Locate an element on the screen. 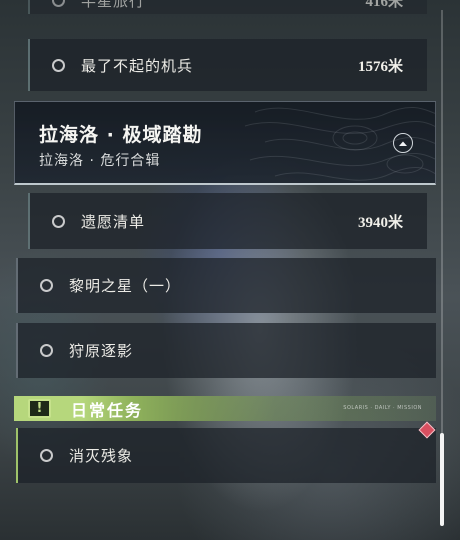  scrollbar-thumb is located at coordinates (442, 479).